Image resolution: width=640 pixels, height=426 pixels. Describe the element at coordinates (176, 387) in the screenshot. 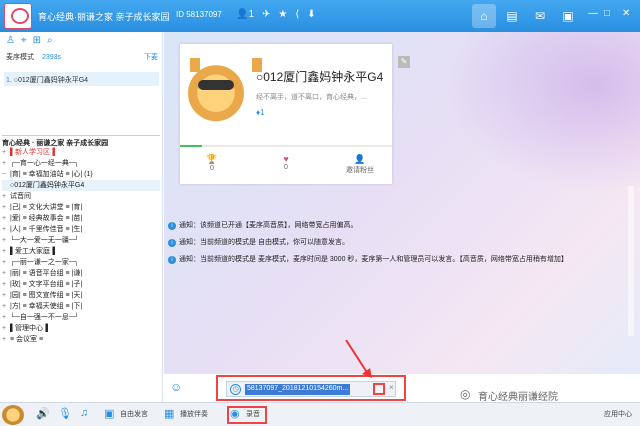

I see `emoji-icon: ☺` at that location.